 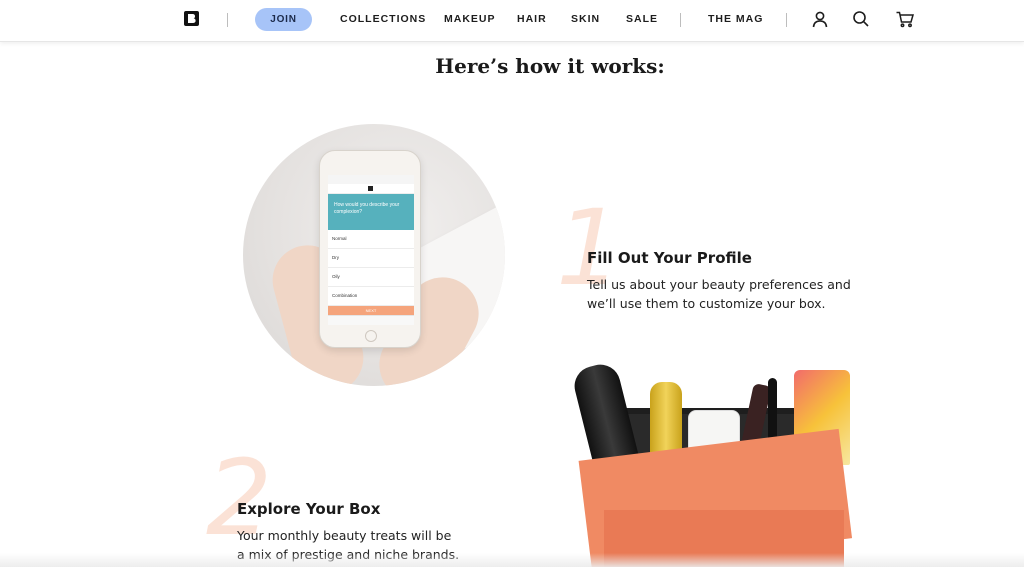 I want to click on nav-link-makeup: MAKEUP, so click(x=470, y=19).